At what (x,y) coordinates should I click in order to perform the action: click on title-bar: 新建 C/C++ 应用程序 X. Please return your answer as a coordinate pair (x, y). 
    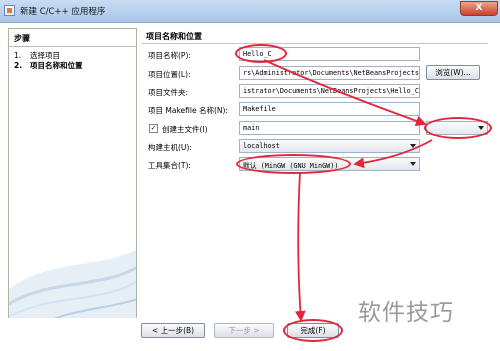
    Looking at the image, I should click on (250, 11).